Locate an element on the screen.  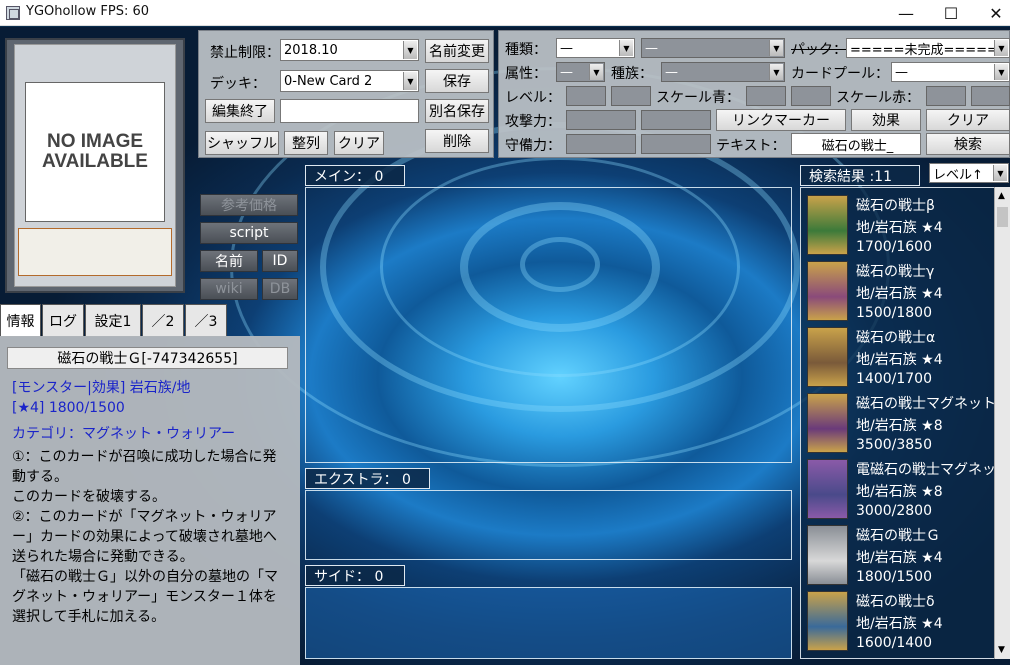
tab-settings-1: 設定1 is located at coordinates (113, 320).